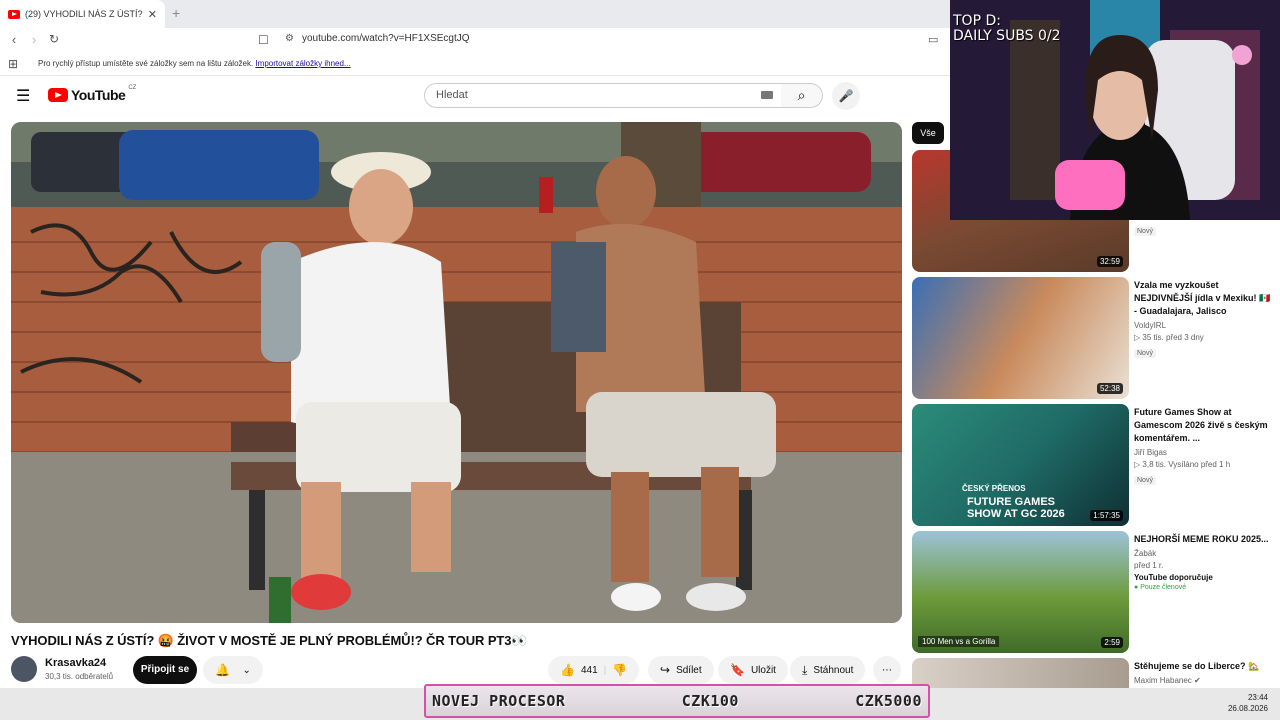 Image resolution: width=1280 pixels, height=720 pixels. I want to click on subs-goal-line2: DAILY SUBS 0/2, so click(1007, 36).